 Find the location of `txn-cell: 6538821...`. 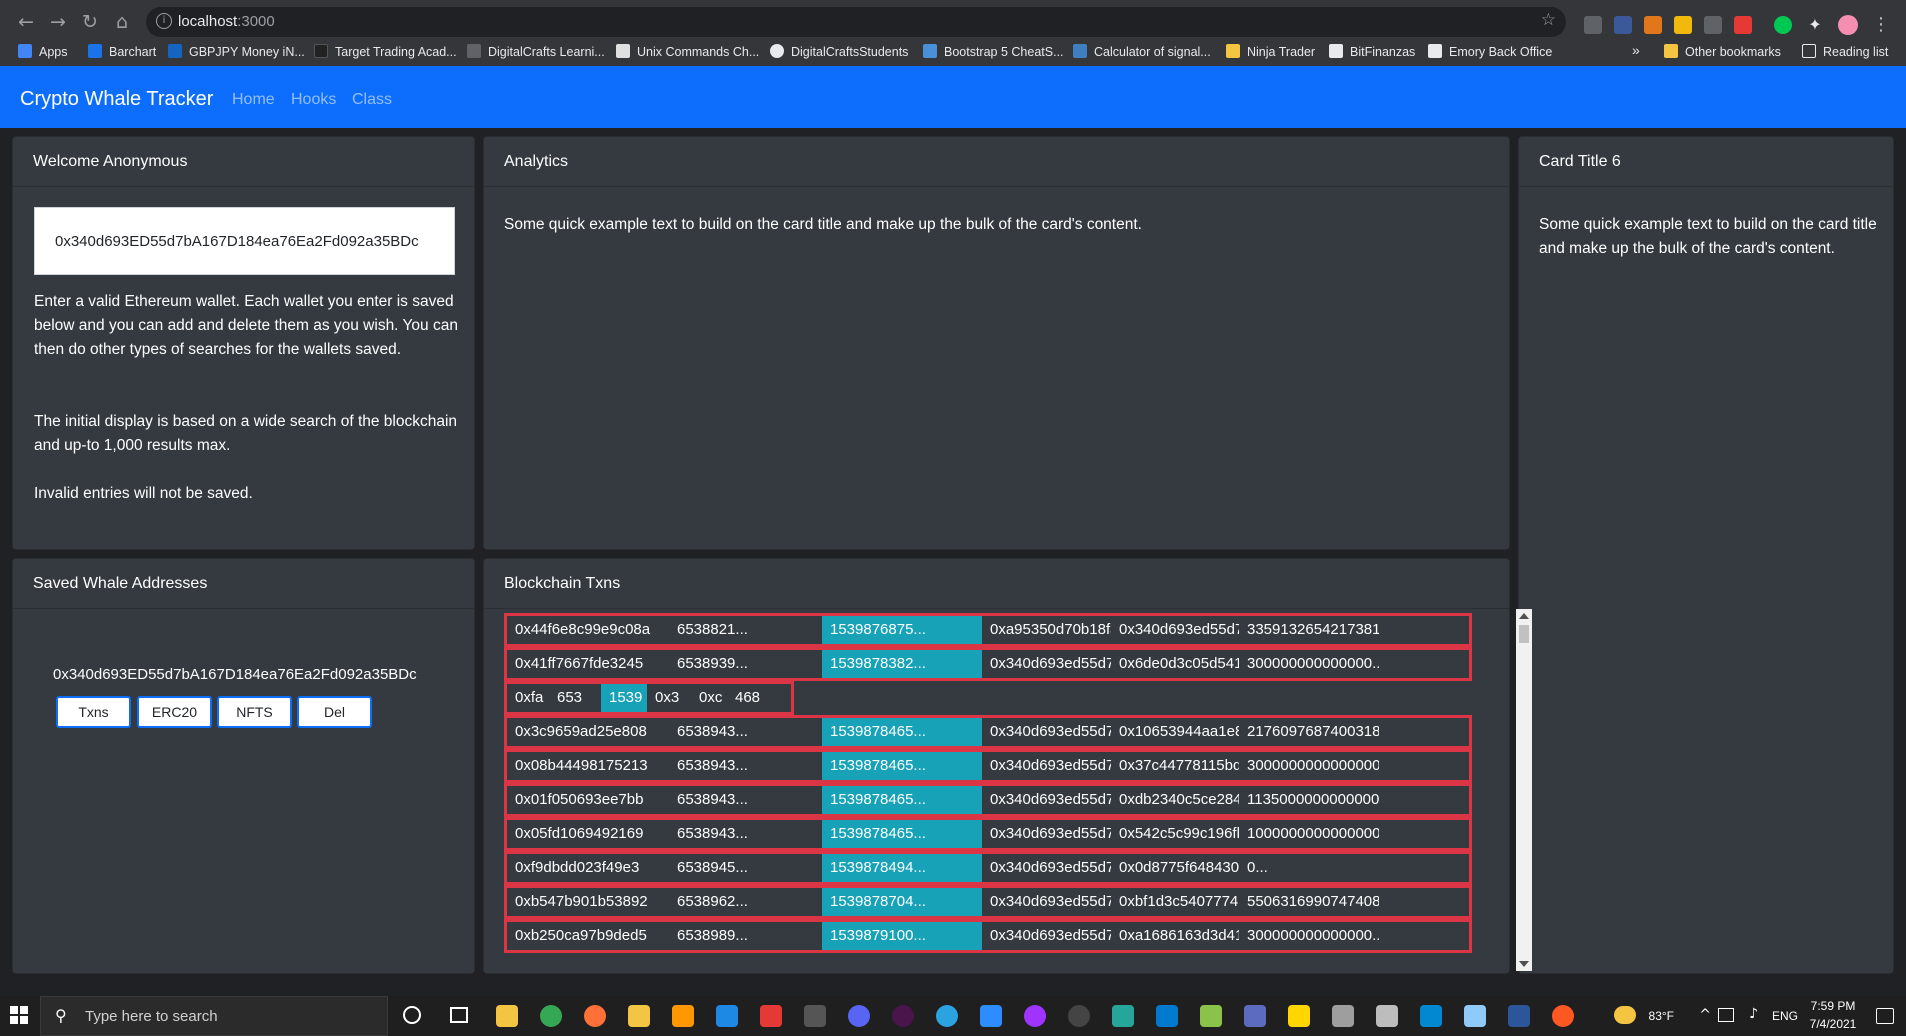

txn-cell: 6538821... is located at coordinates (712, 629).